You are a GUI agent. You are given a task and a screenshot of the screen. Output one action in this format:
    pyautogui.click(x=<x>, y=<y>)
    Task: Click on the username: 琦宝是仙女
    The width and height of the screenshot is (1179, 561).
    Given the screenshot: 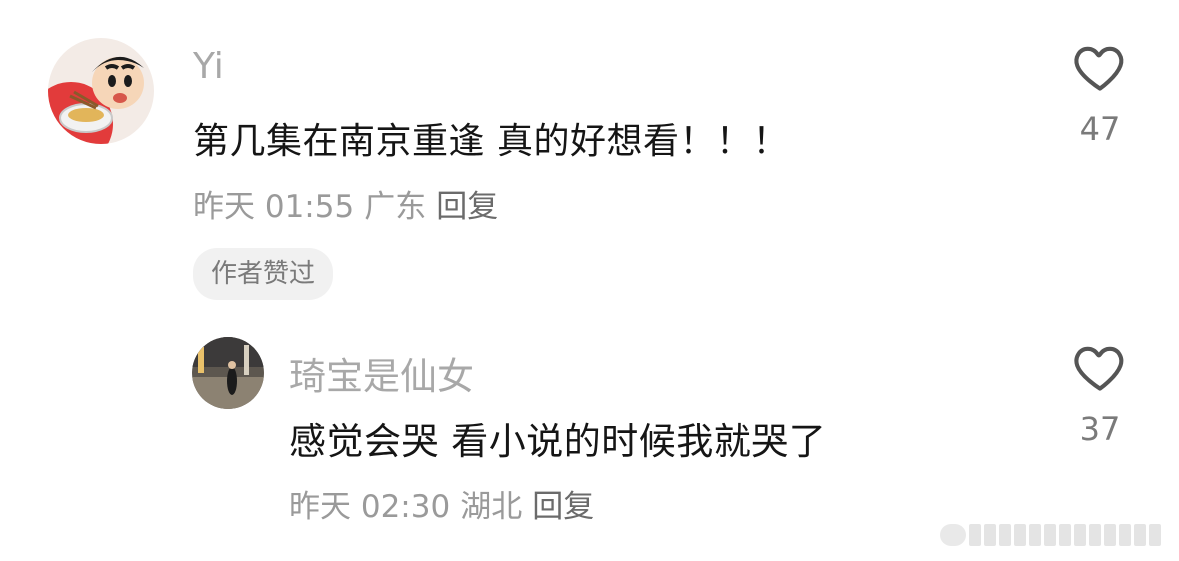 What is the action you would take?
    pyautogui.click(x=381, y=373)
    